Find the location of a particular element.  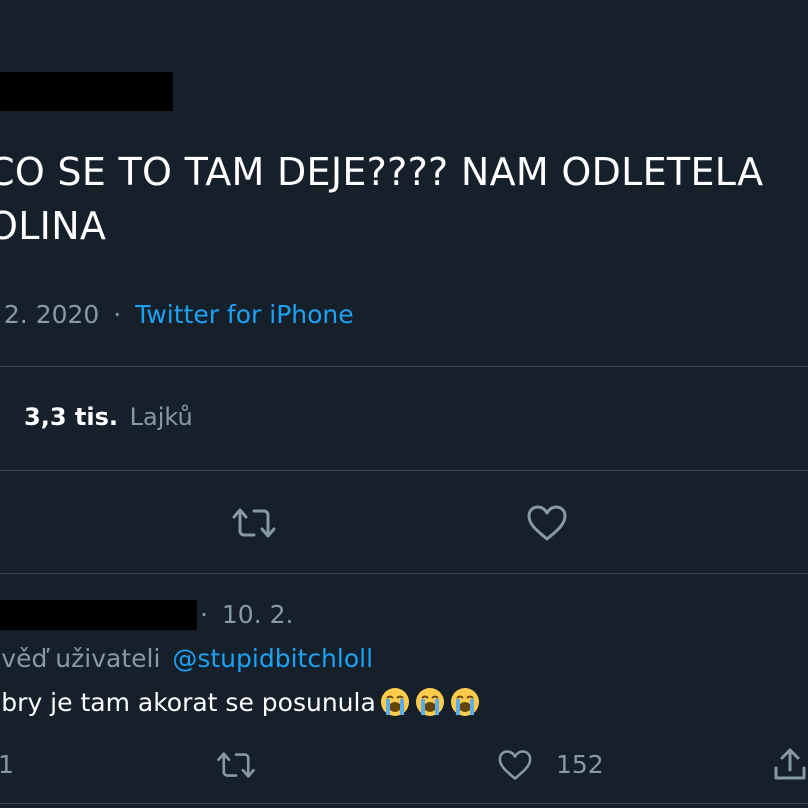

reply-like-count: 152 is located at coordinates (580, 764).